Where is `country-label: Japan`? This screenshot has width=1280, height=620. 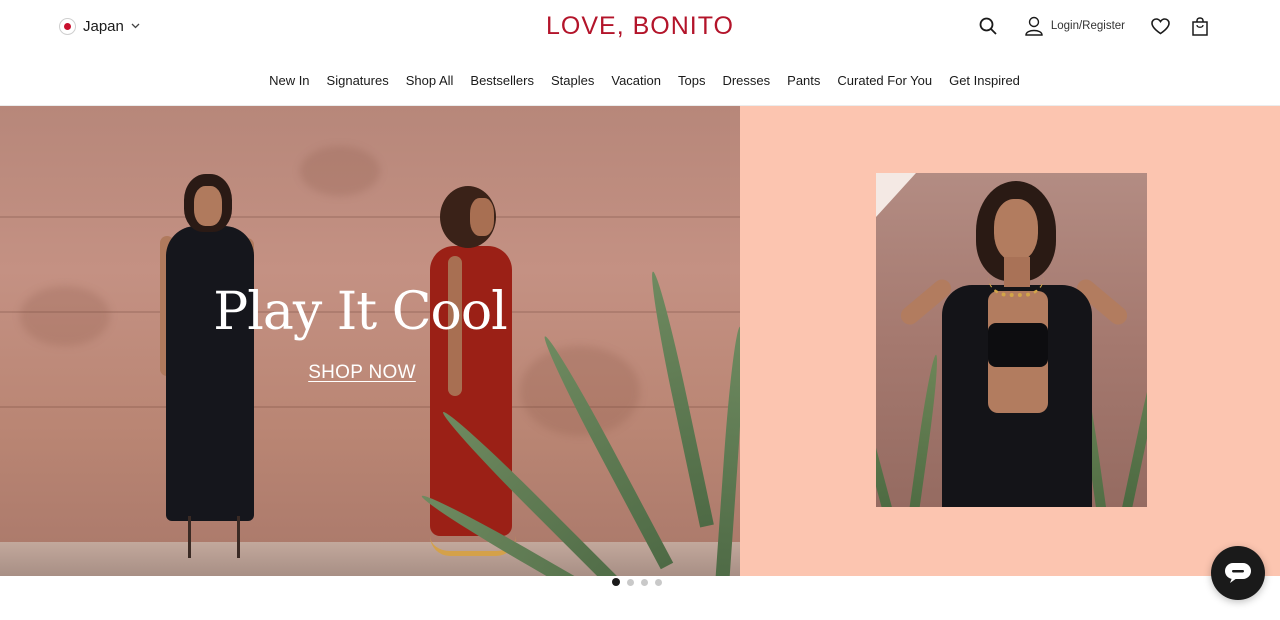
country-label: Japan is located at coordinates (103, 26).